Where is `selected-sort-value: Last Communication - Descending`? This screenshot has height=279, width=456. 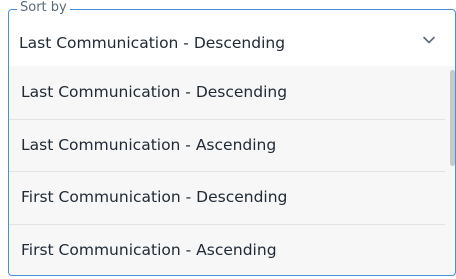
selected-sort-value: Last Communication - Descending is located at coordinates (152, 43).